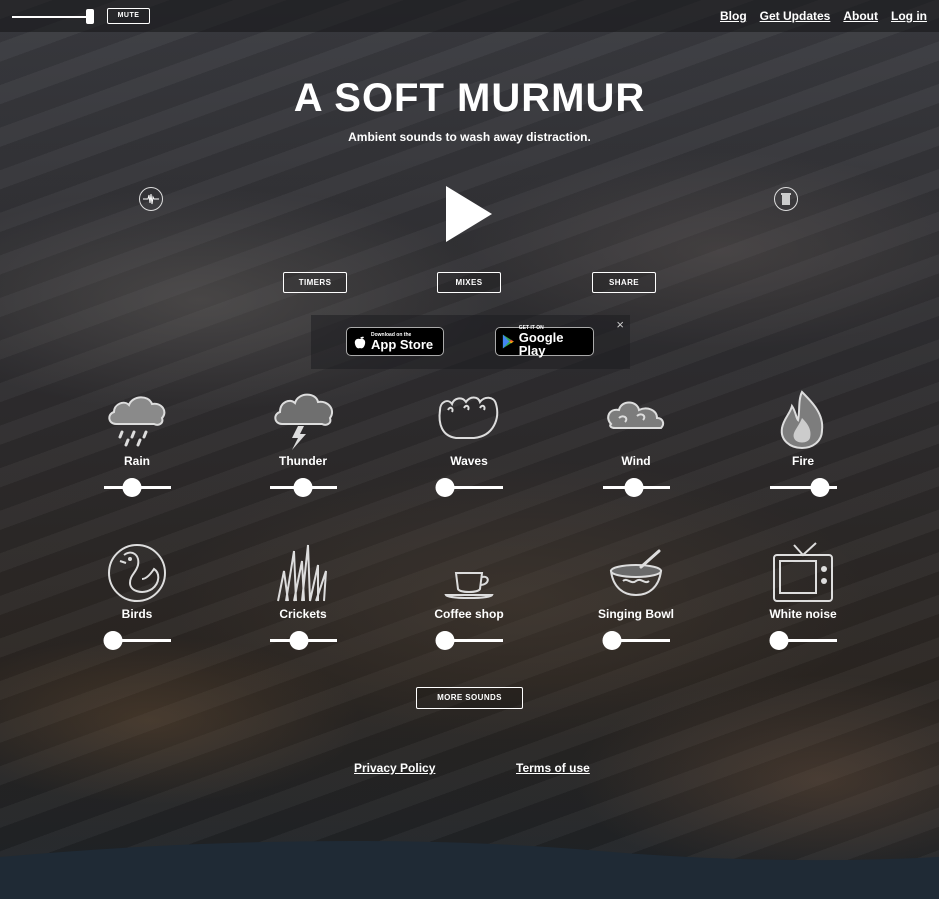  I want to click on sound-label: Singing Bowl, so click(636, 614).